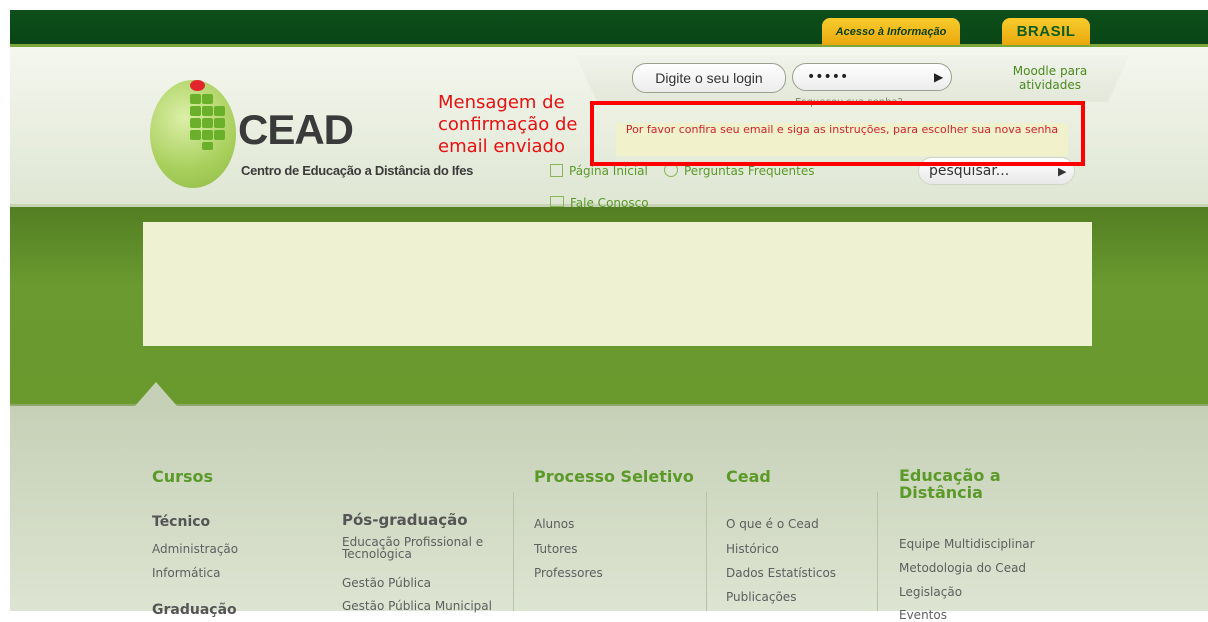 The height and width of the screenshot is (622, 1208). What do you see at coordinates (1046, 31) in the screenshot?
I see `brasil-gov-link: BRASIL` at bounding box center [1046, 31].